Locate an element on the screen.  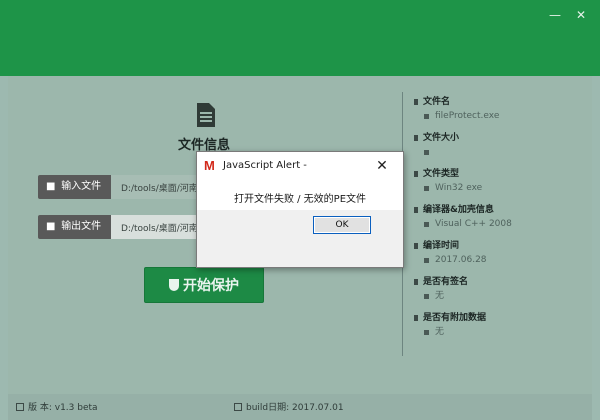
input-file-label: 输入文件 is located at coordinates (81, 186).